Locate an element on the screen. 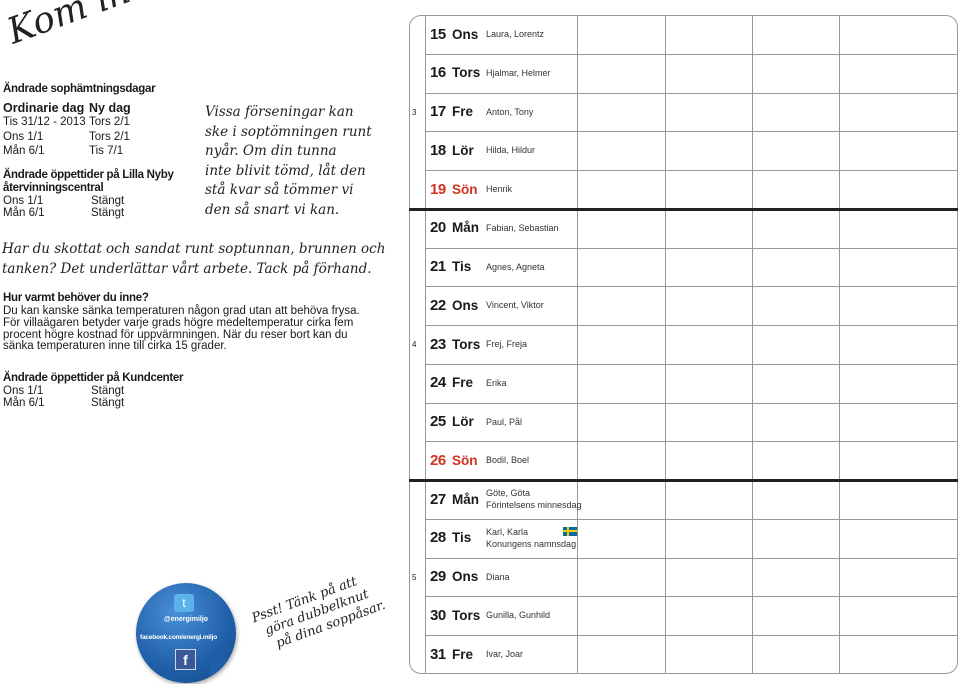  calendar-day-row: 27 Mån Göte, Göta Förintelsens minnesdag is located at coordinates (506, 499).